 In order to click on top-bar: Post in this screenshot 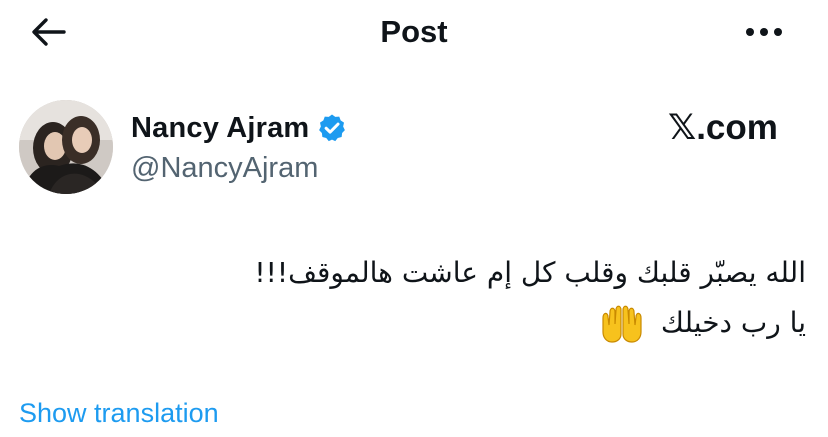, I will do `click(414, 32)`.